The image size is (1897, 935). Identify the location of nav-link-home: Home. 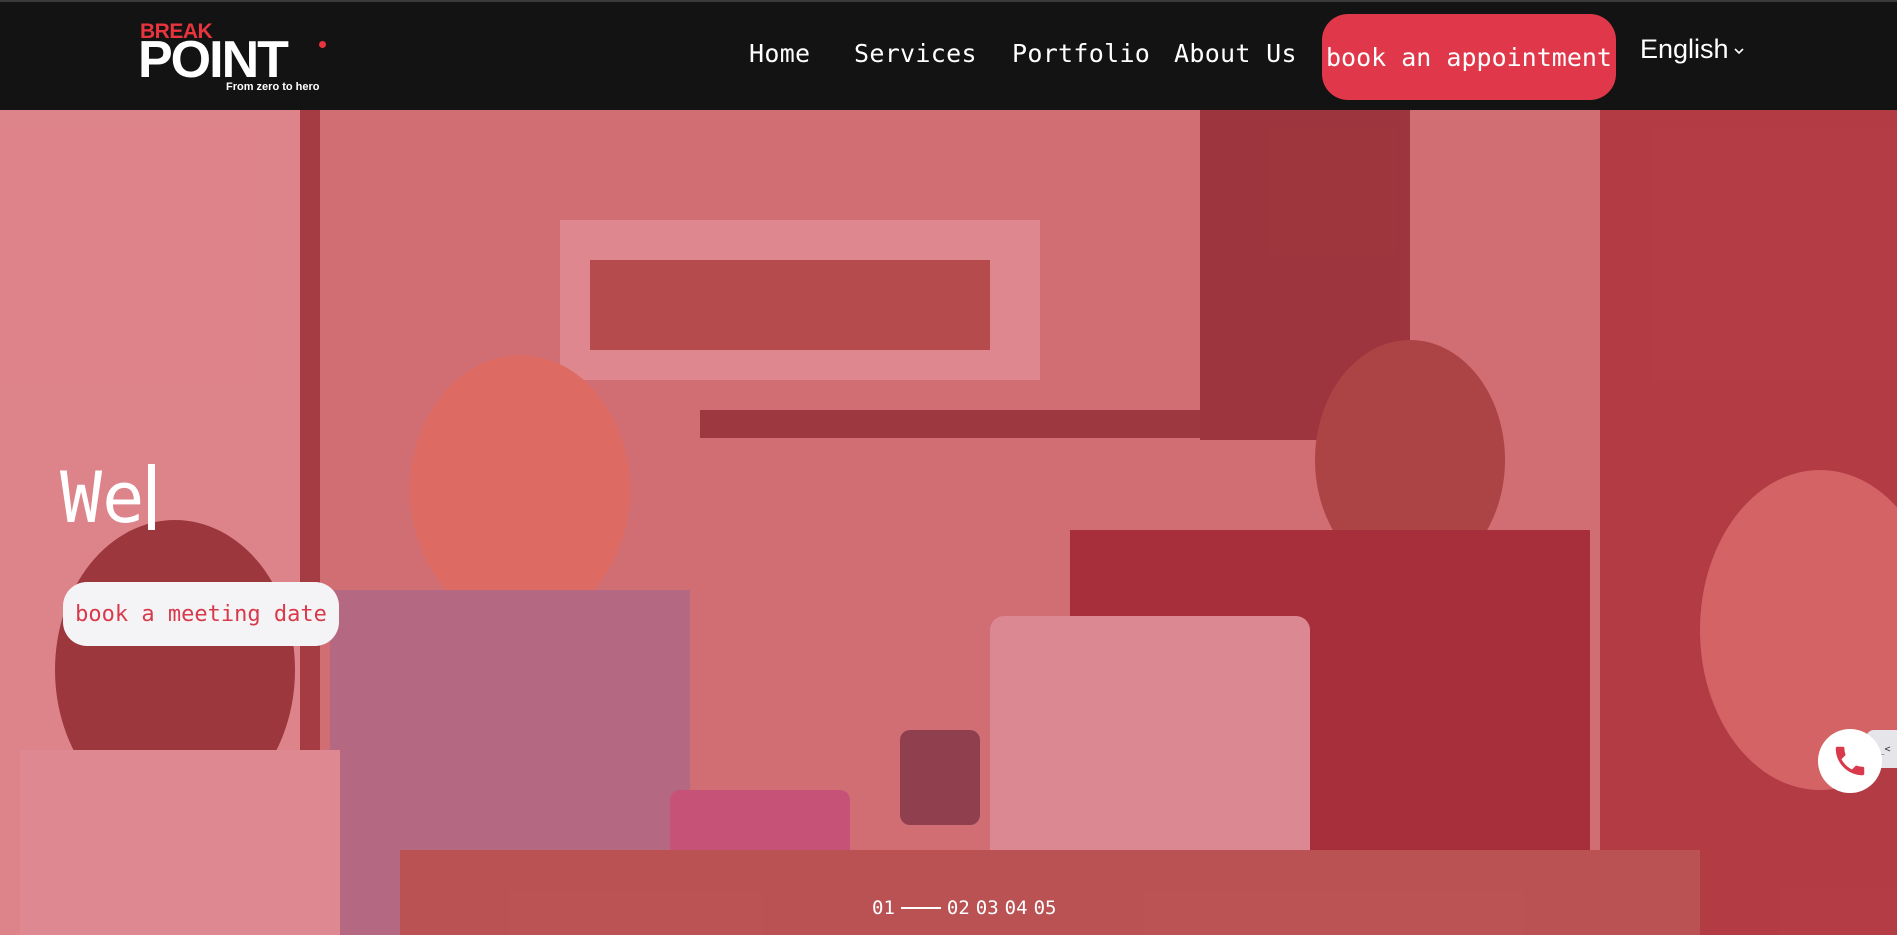
(779, 54).